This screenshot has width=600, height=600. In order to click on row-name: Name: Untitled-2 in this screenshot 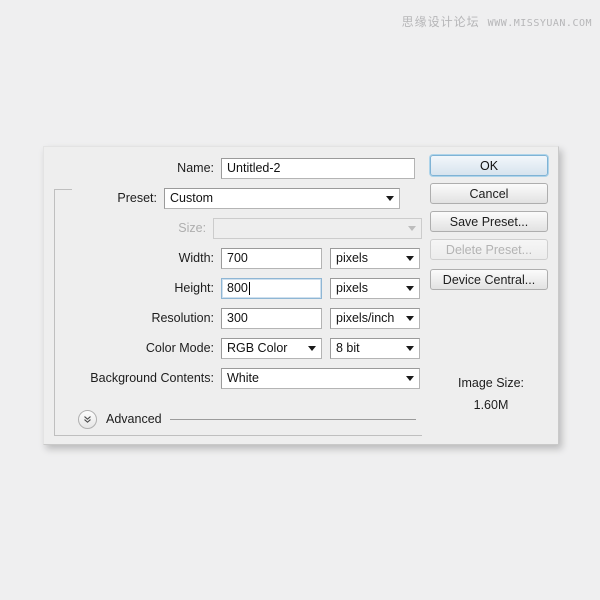, I will do `click(236, 168)`.